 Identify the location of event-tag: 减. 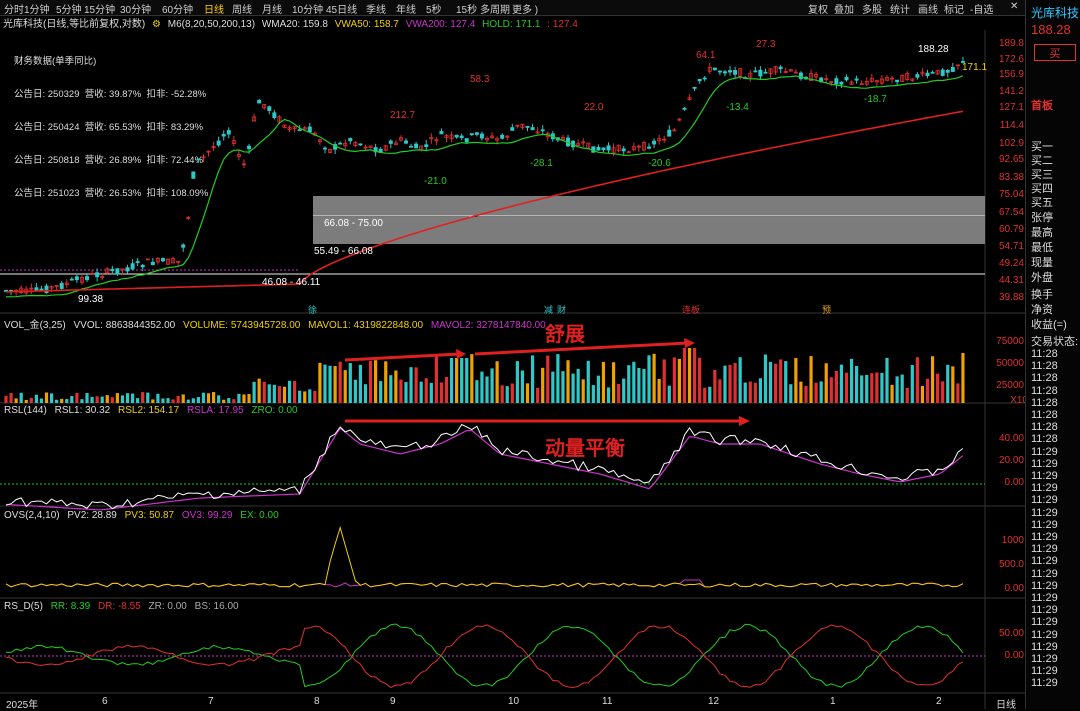
(548, 309).